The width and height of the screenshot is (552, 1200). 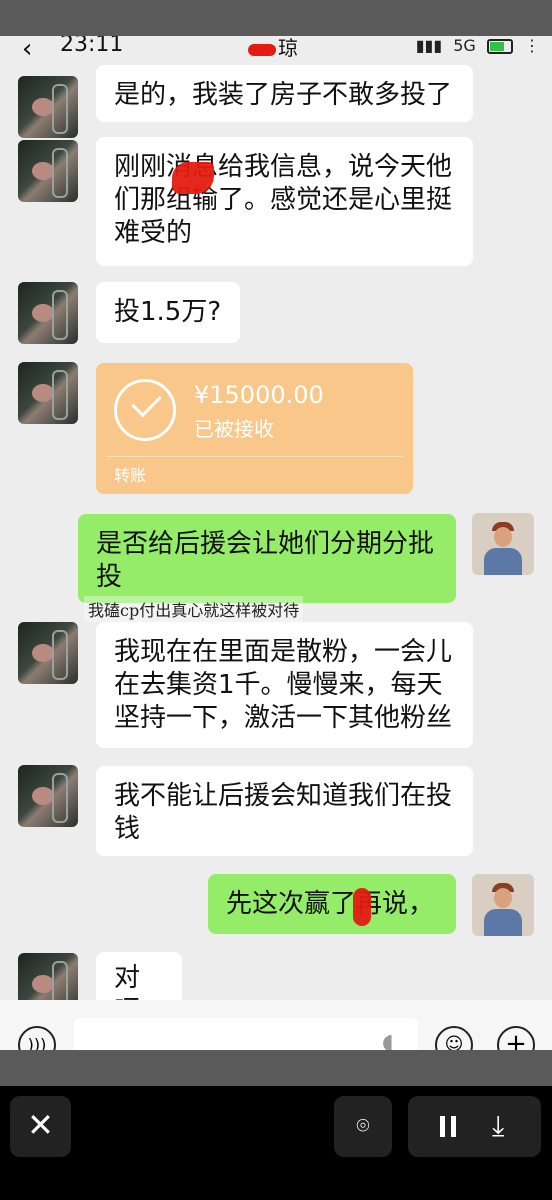 I want to click on message-text: 是否给后援会让她们分期分批投, so click(x=265, y=560).